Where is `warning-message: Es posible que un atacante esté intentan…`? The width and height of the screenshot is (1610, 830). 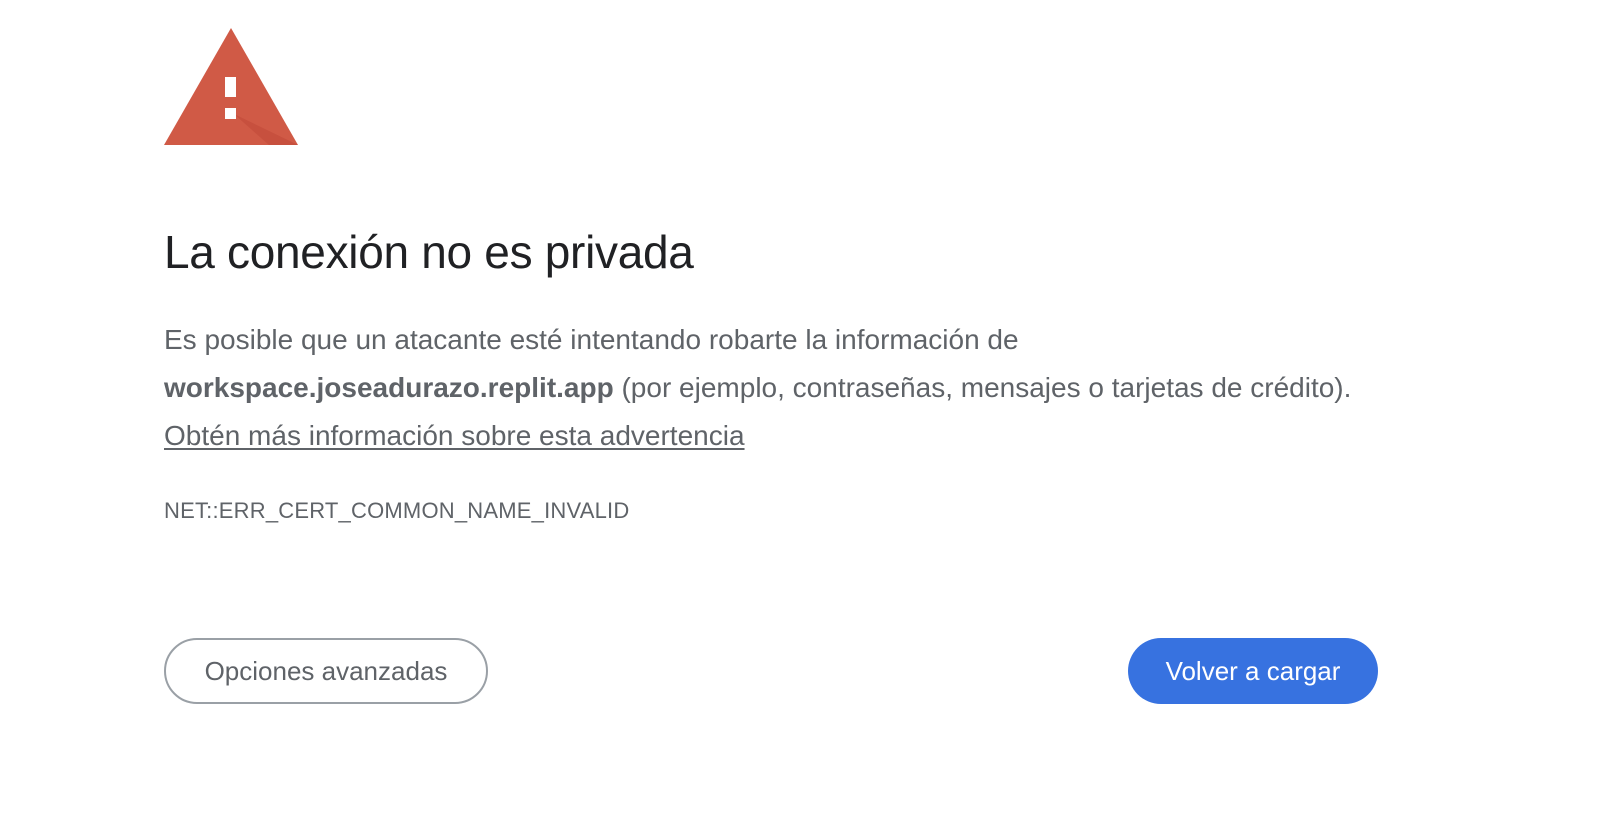
warning-message: Es posible que un atacante esté intentan… is located at coordinates (779, 388).